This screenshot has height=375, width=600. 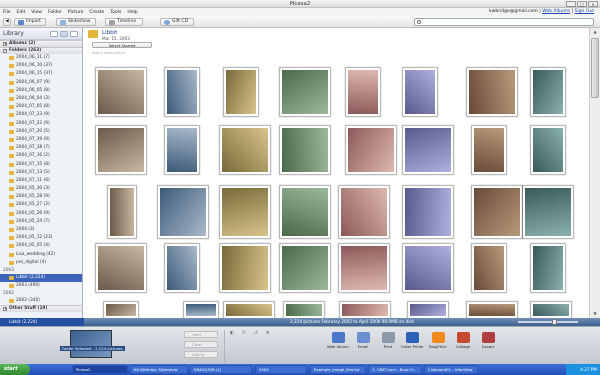 I want to click on tree-view-button, so click(x=64, y=34).